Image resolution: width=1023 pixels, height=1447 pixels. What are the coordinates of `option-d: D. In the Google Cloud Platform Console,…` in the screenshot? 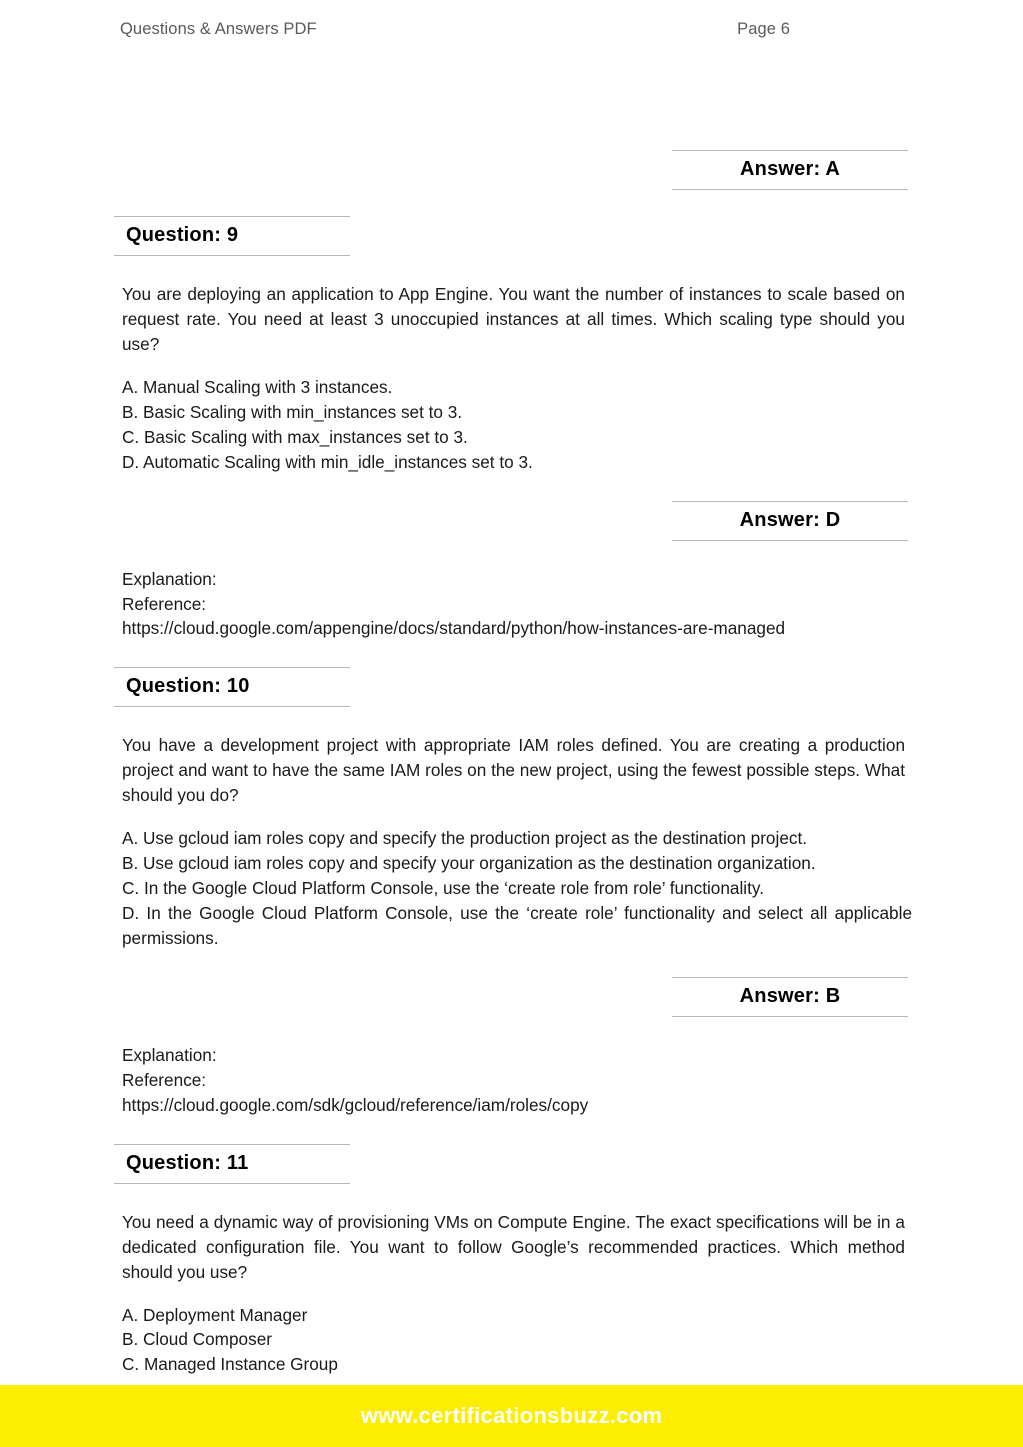 It's located at (517, 925).